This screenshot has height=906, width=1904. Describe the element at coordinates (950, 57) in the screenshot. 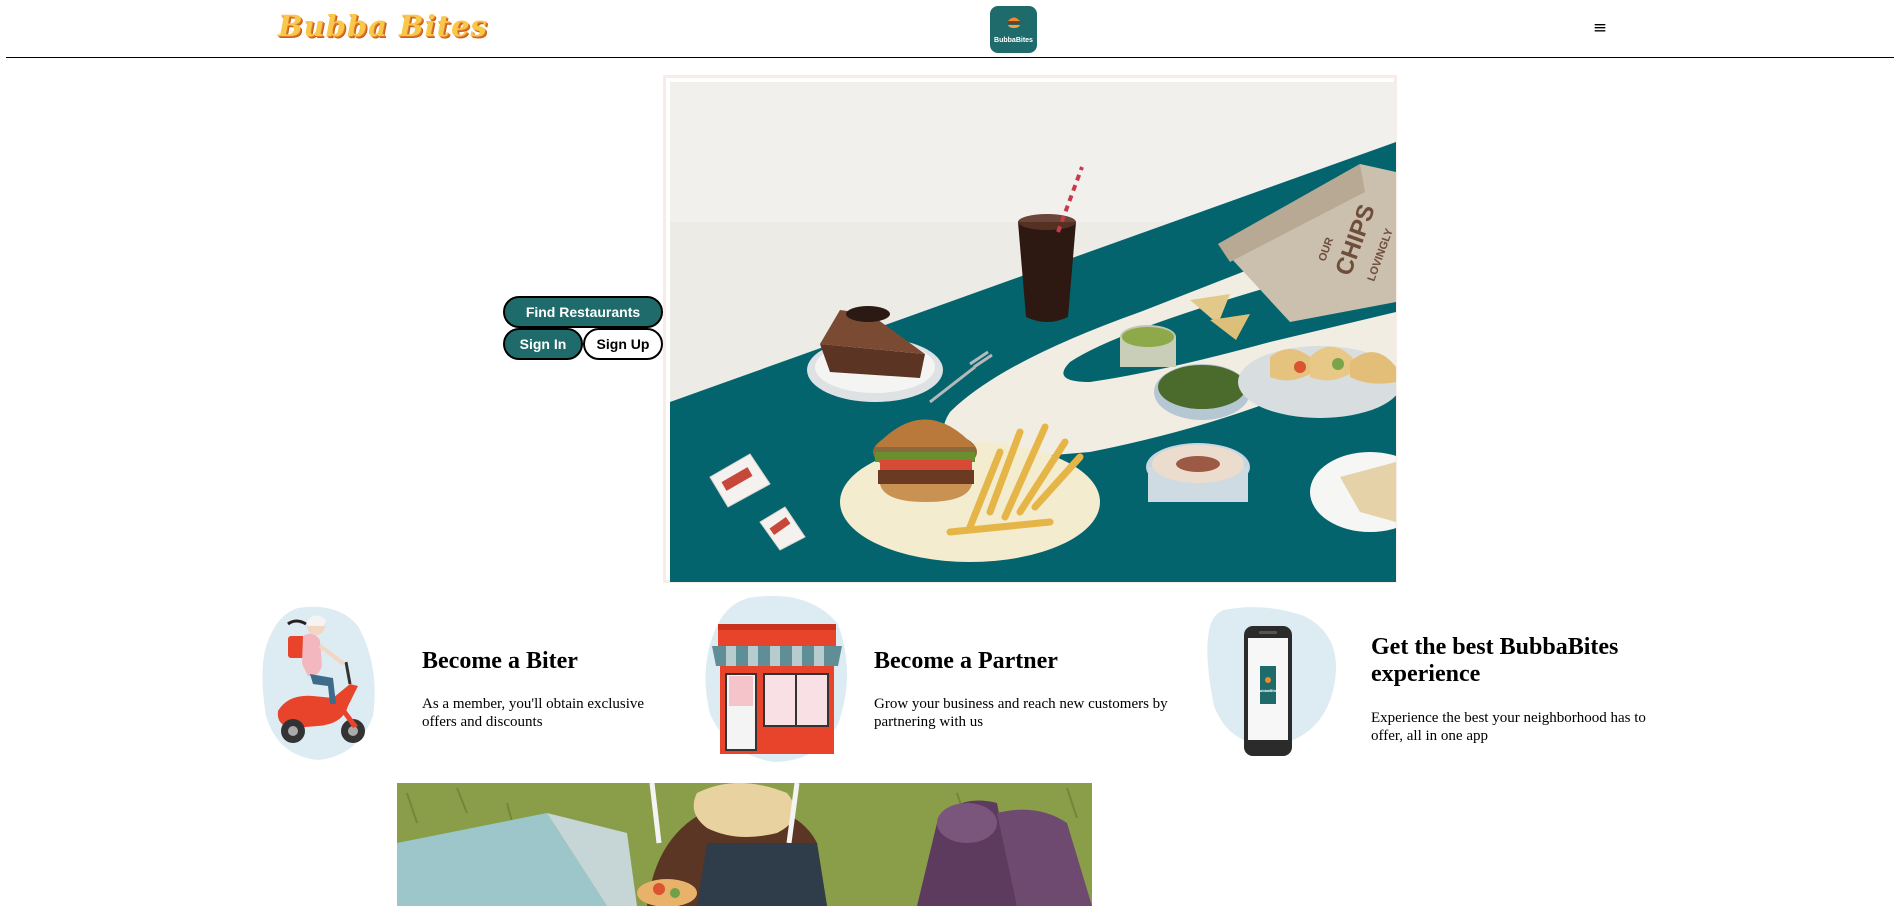

I see `header-divider` at that location.